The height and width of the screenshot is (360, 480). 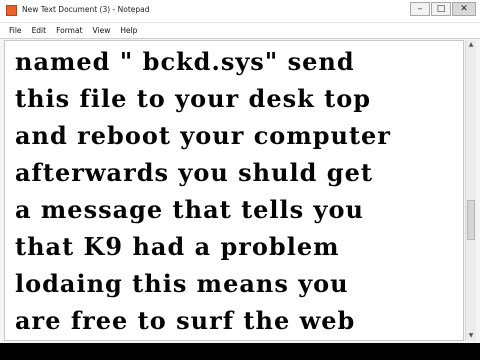 What do you see at coordinates (470, 190) in the screenshot?
I see `vertical-scrollbar: ▲ ▼` at bounding box center [470, 190].